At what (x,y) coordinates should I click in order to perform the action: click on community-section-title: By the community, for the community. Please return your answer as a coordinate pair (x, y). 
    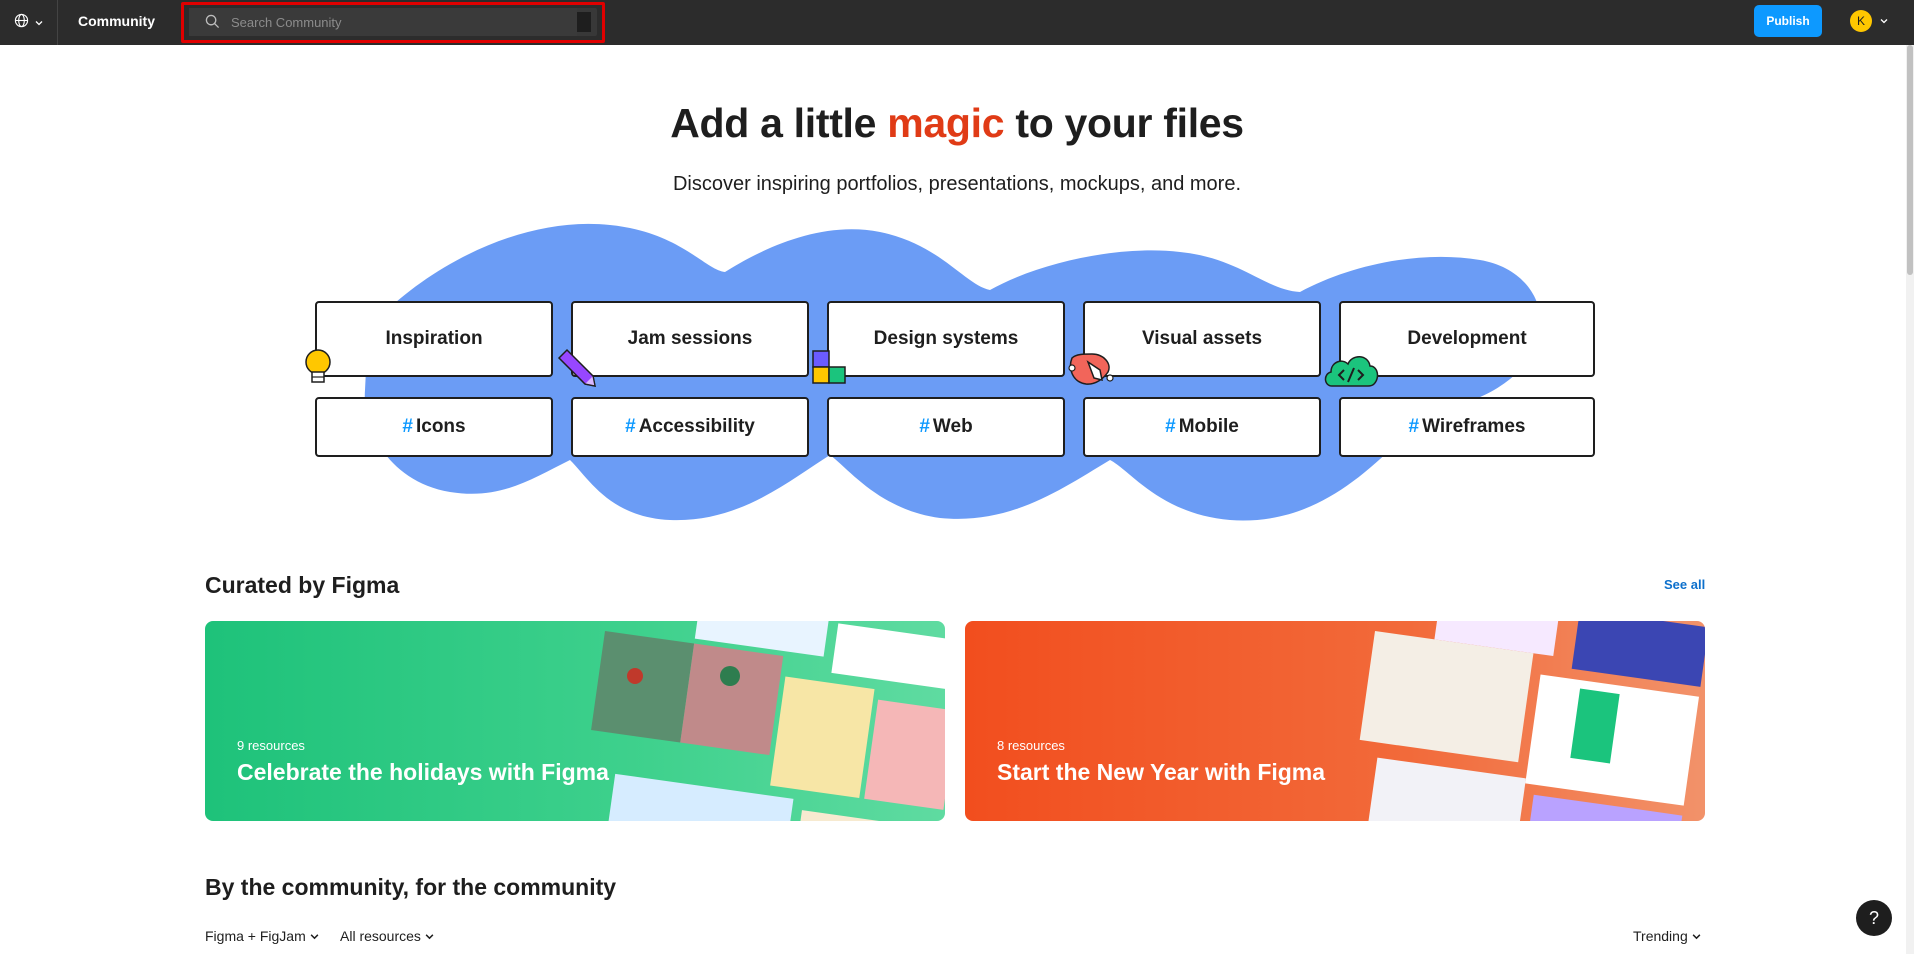
    Looking at the image, I should click on (411, 887).